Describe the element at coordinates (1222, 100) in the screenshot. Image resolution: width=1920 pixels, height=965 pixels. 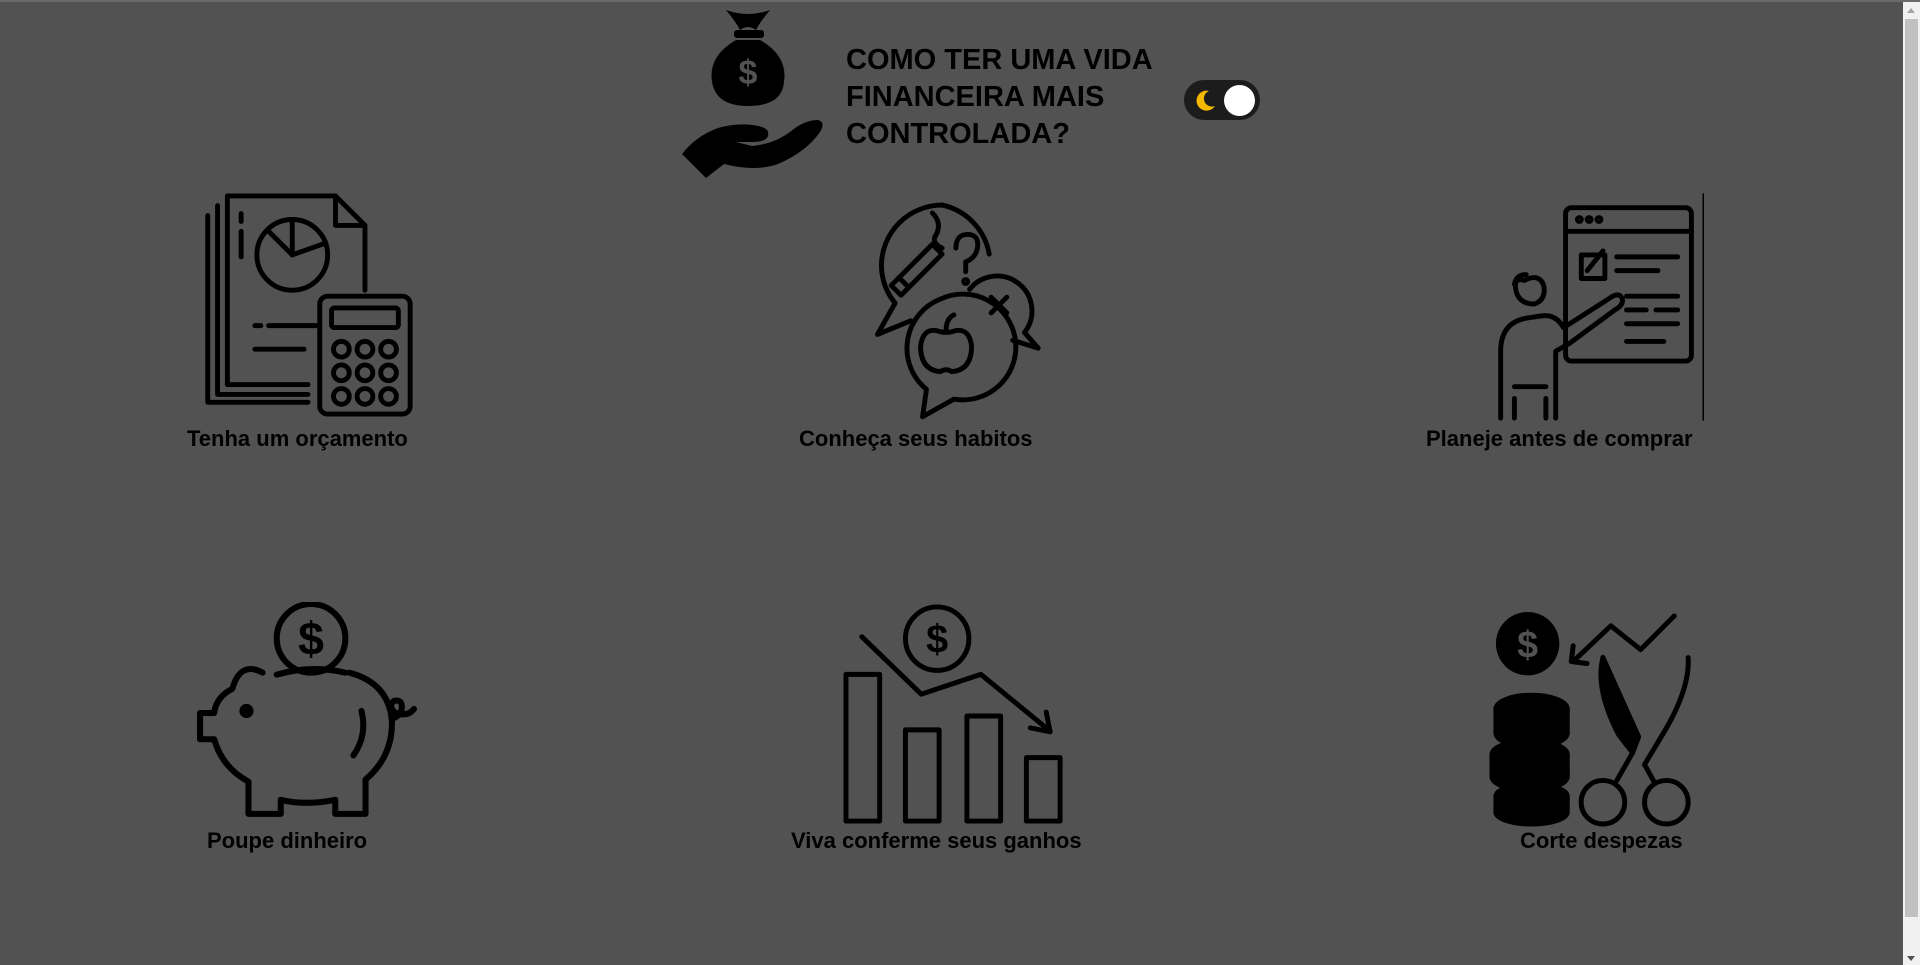
I see `theme-toggle` at that location.